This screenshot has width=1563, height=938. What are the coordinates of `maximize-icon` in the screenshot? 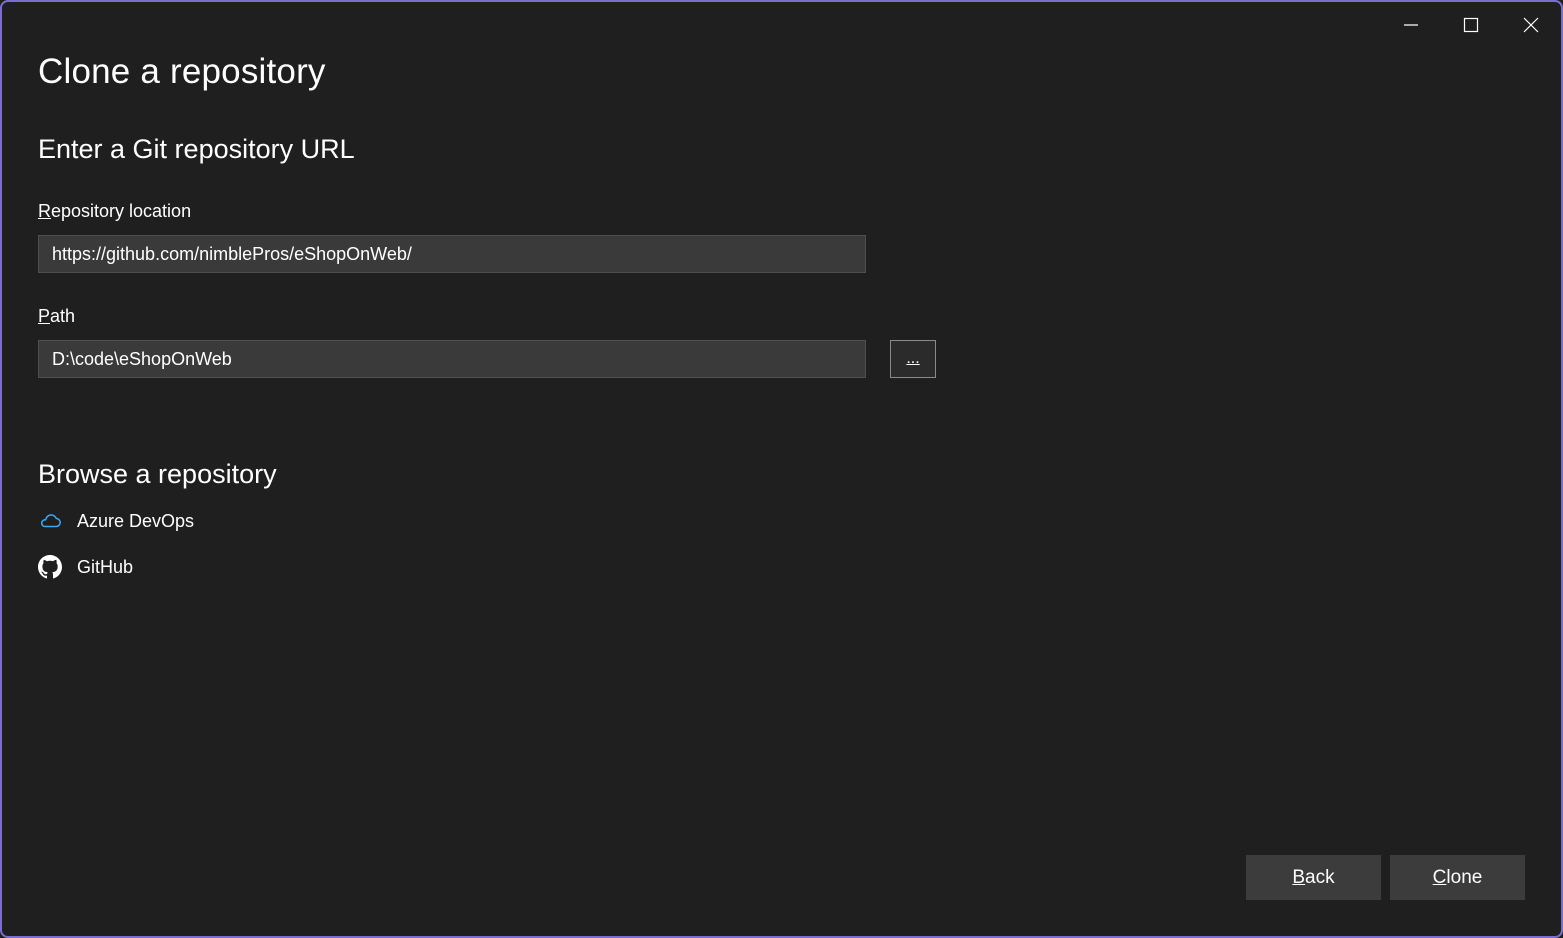 It's located at (1471, 25).